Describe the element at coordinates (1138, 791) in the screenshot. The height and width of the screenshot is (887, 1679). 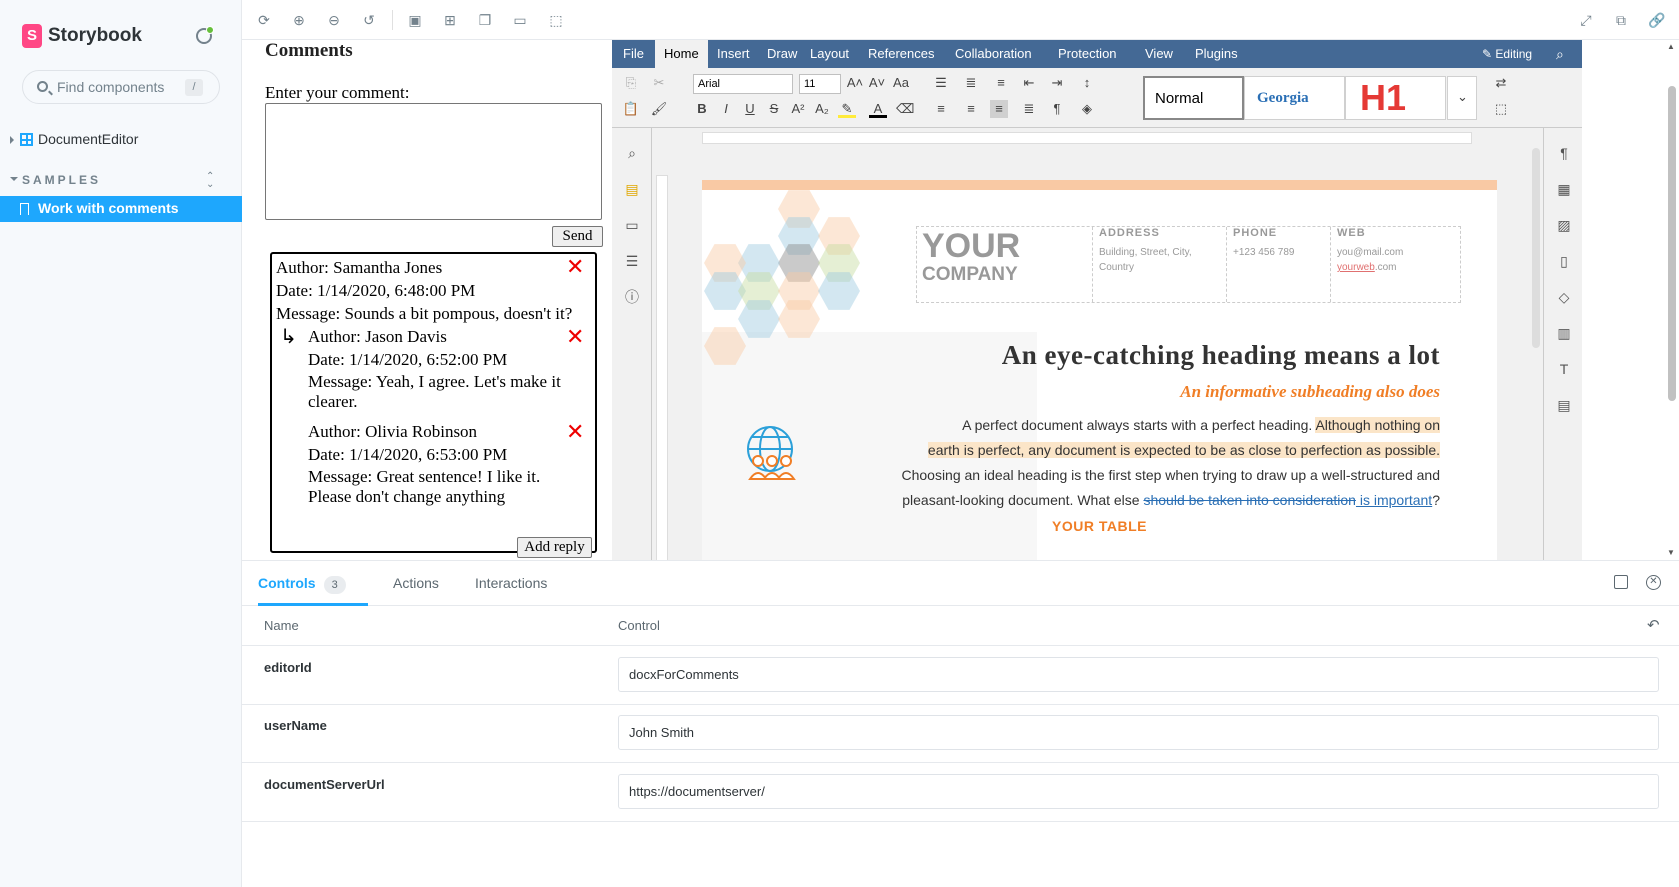
I see `control-input: https://documentserver/` at that location.